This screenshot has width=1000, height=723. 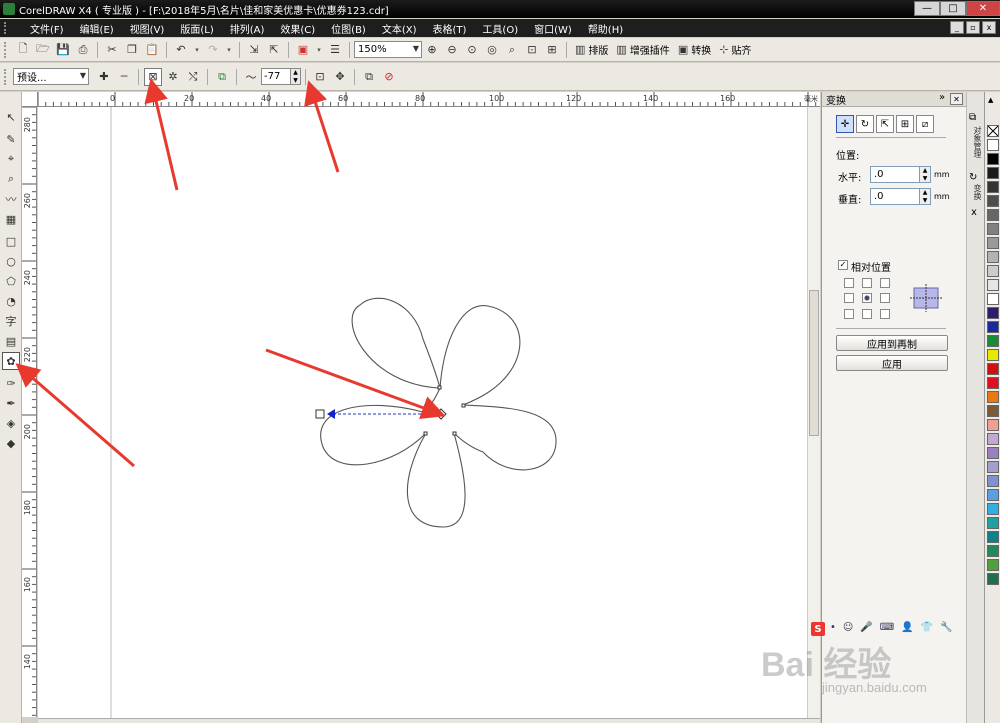 What do you see at coordinates (11, 261) in the screenshot?
I see `ellipse-tool: ○` at bounding box center [11, 261].